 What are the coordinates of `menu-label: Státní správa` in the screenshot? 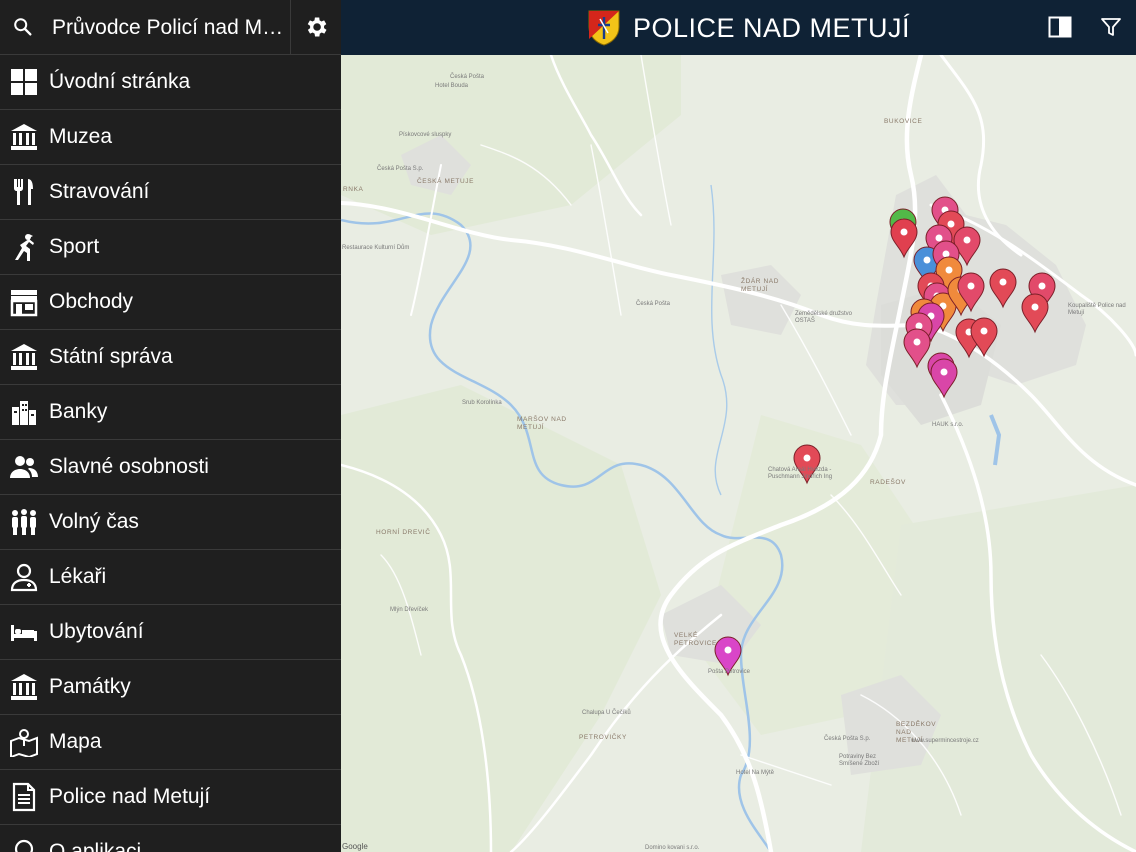 It's located at (111, 356).